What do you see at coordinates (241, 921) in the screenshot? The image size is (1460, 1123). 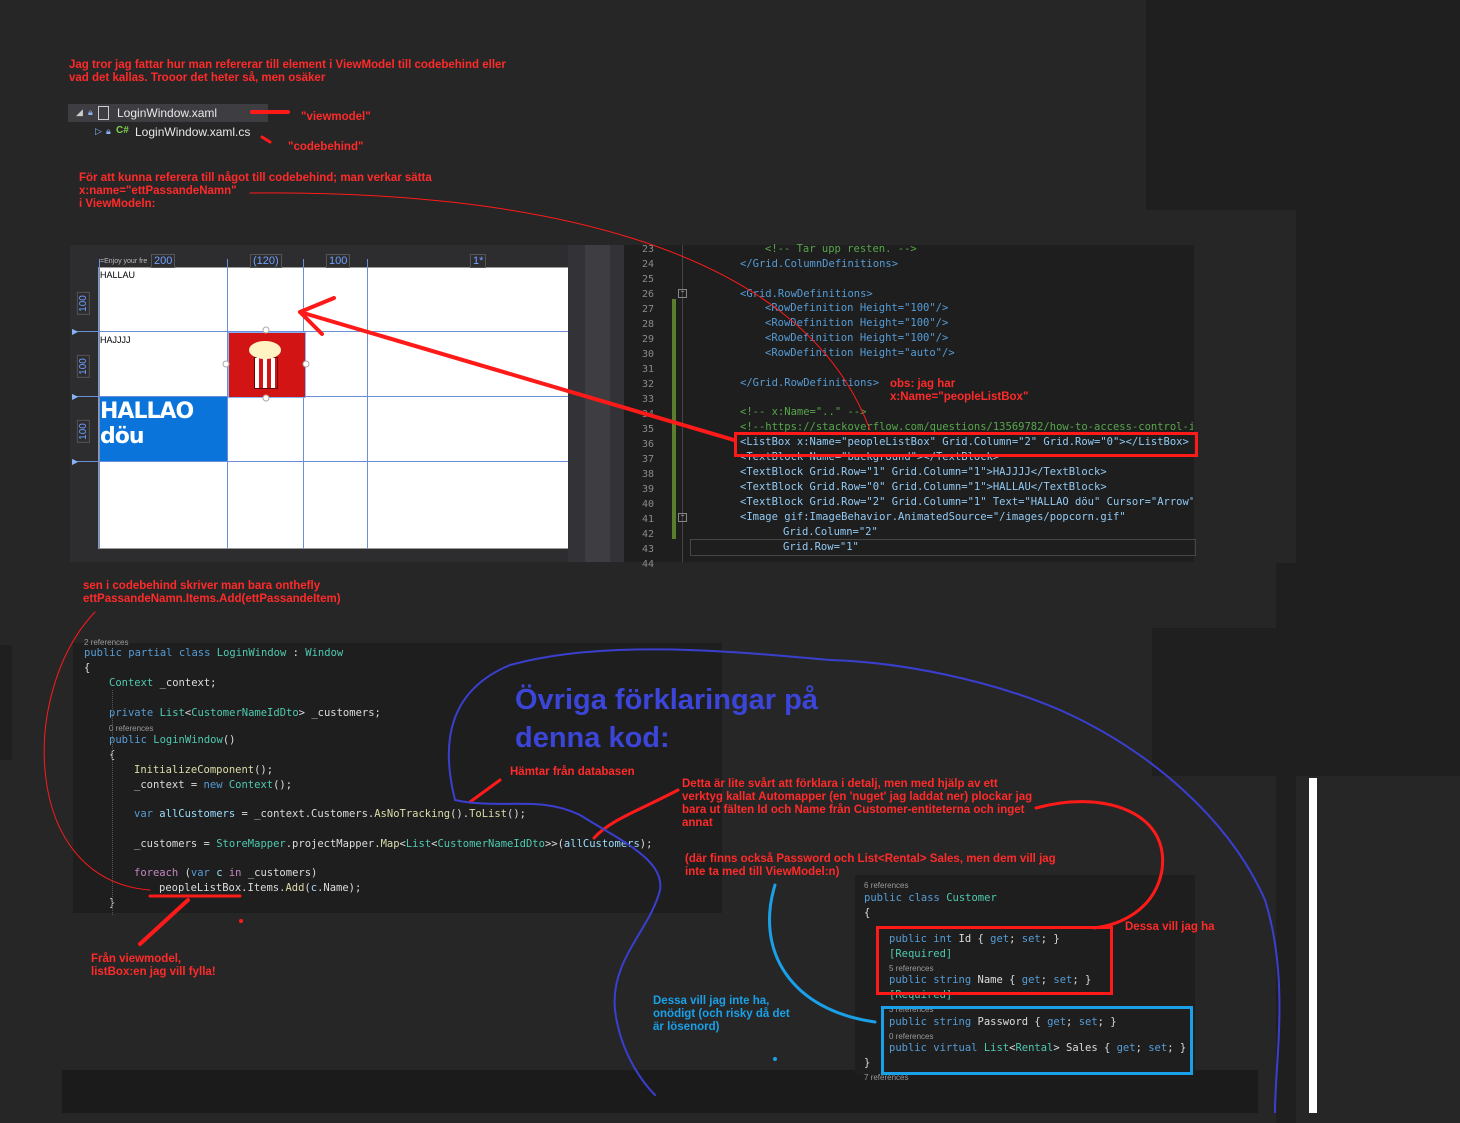 I see `red-dot` at bounding box center [241, 921].